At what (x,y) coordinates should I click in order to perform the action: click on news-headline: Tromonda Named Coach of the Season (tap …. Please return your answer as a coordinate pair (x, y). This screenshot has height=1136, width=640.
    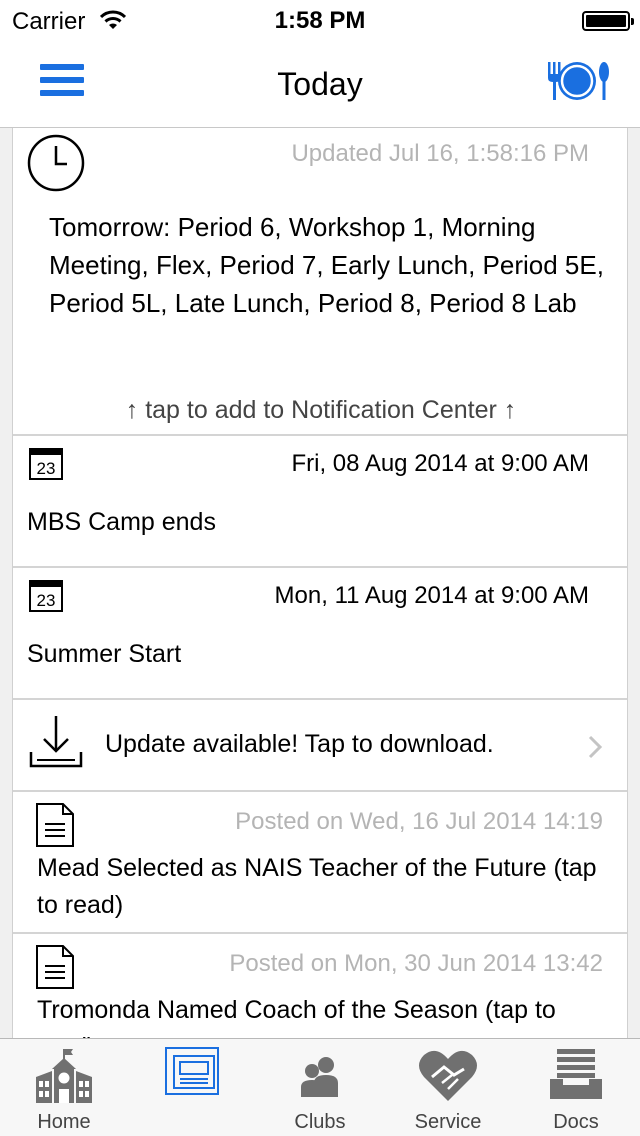
    Looking at the image, I should click on (296, 1017).